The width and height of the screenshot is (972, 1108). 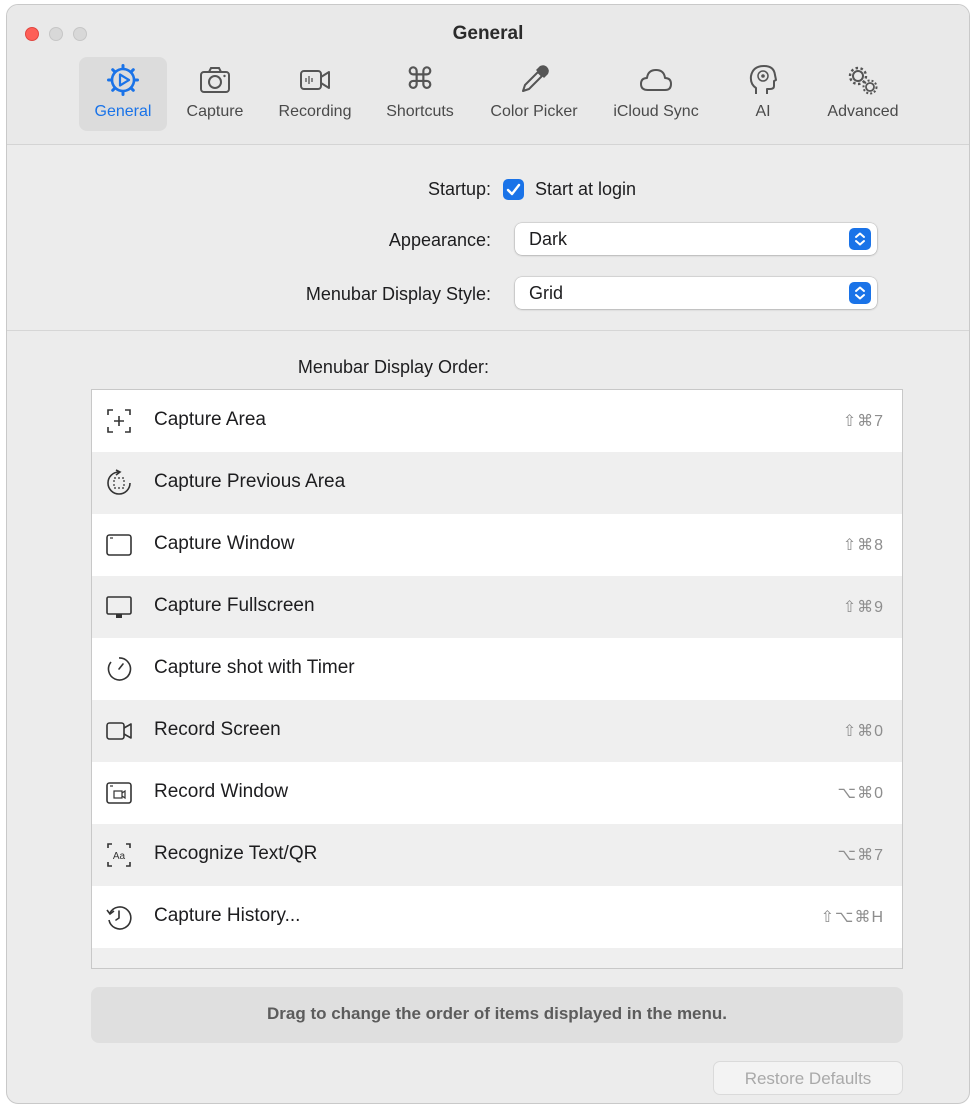 I want to click on cloud-icon, so click(x=656, y=80).